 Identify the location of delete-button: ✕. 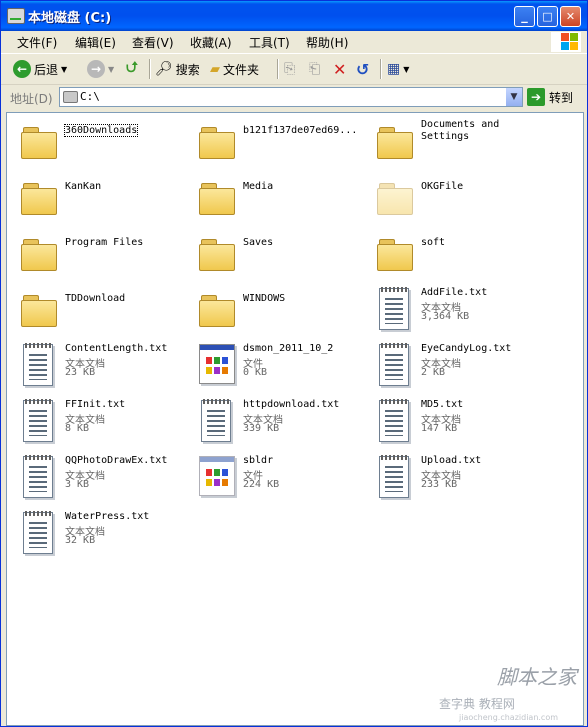
(339, 69).